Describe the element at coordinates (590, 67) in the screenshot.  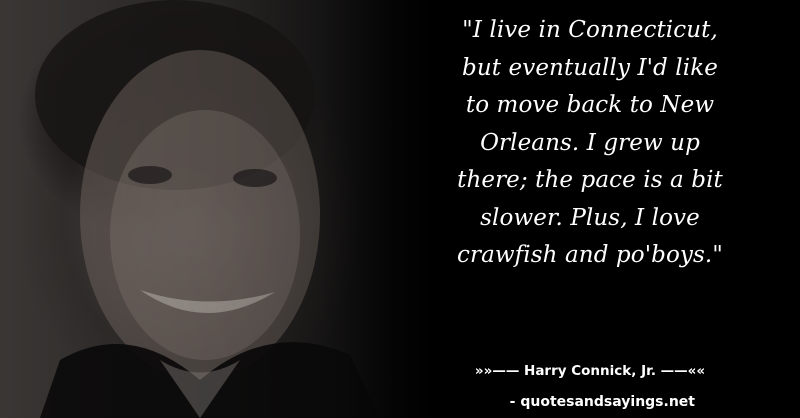
I see `quote-line: but eventually I'd like` at that location.